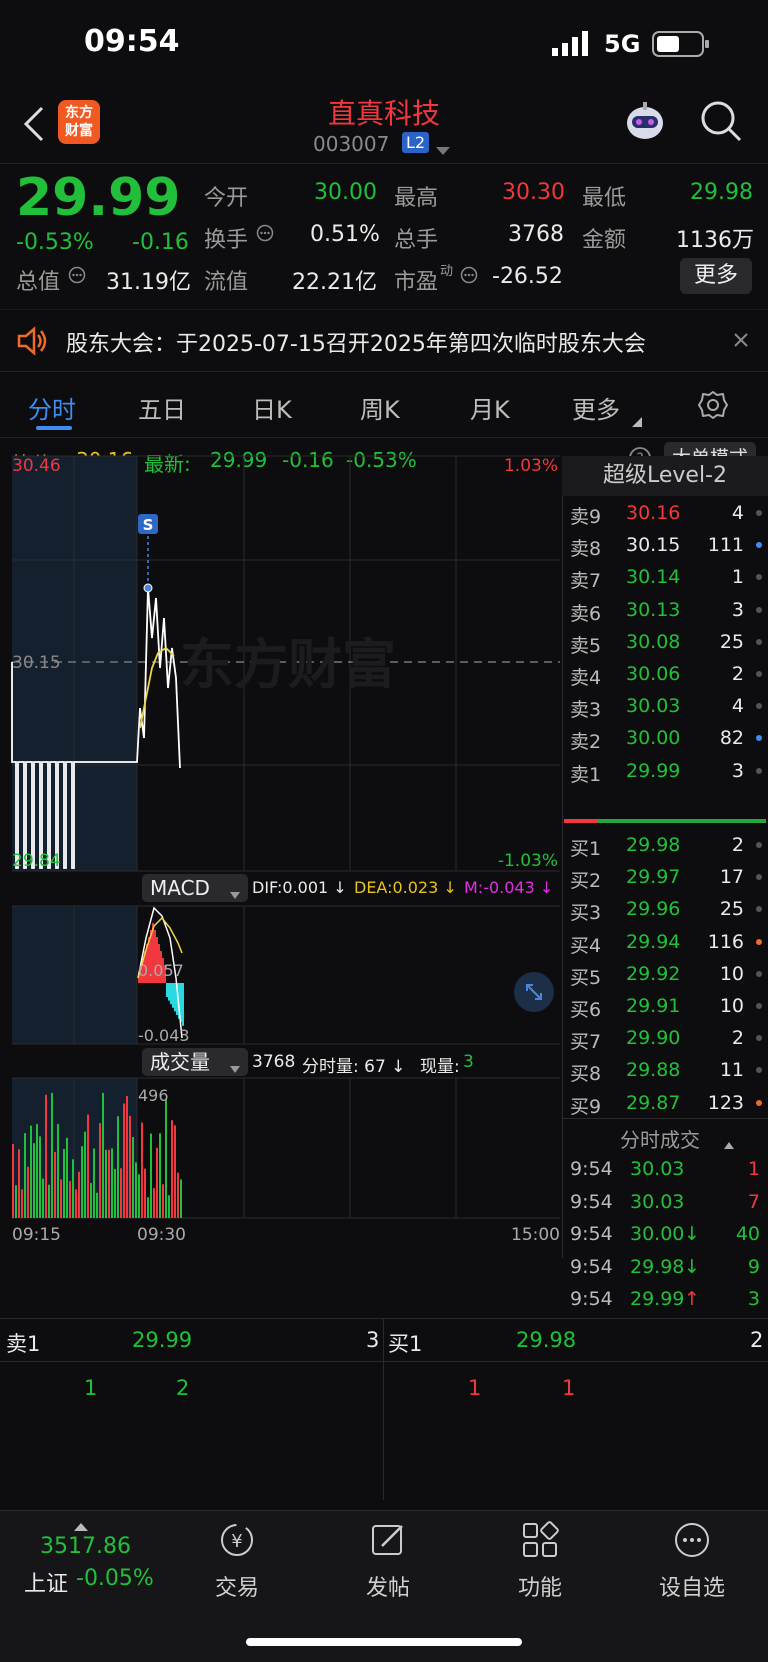  I want to click on index-value: 3517.86, so click(85, 1546).